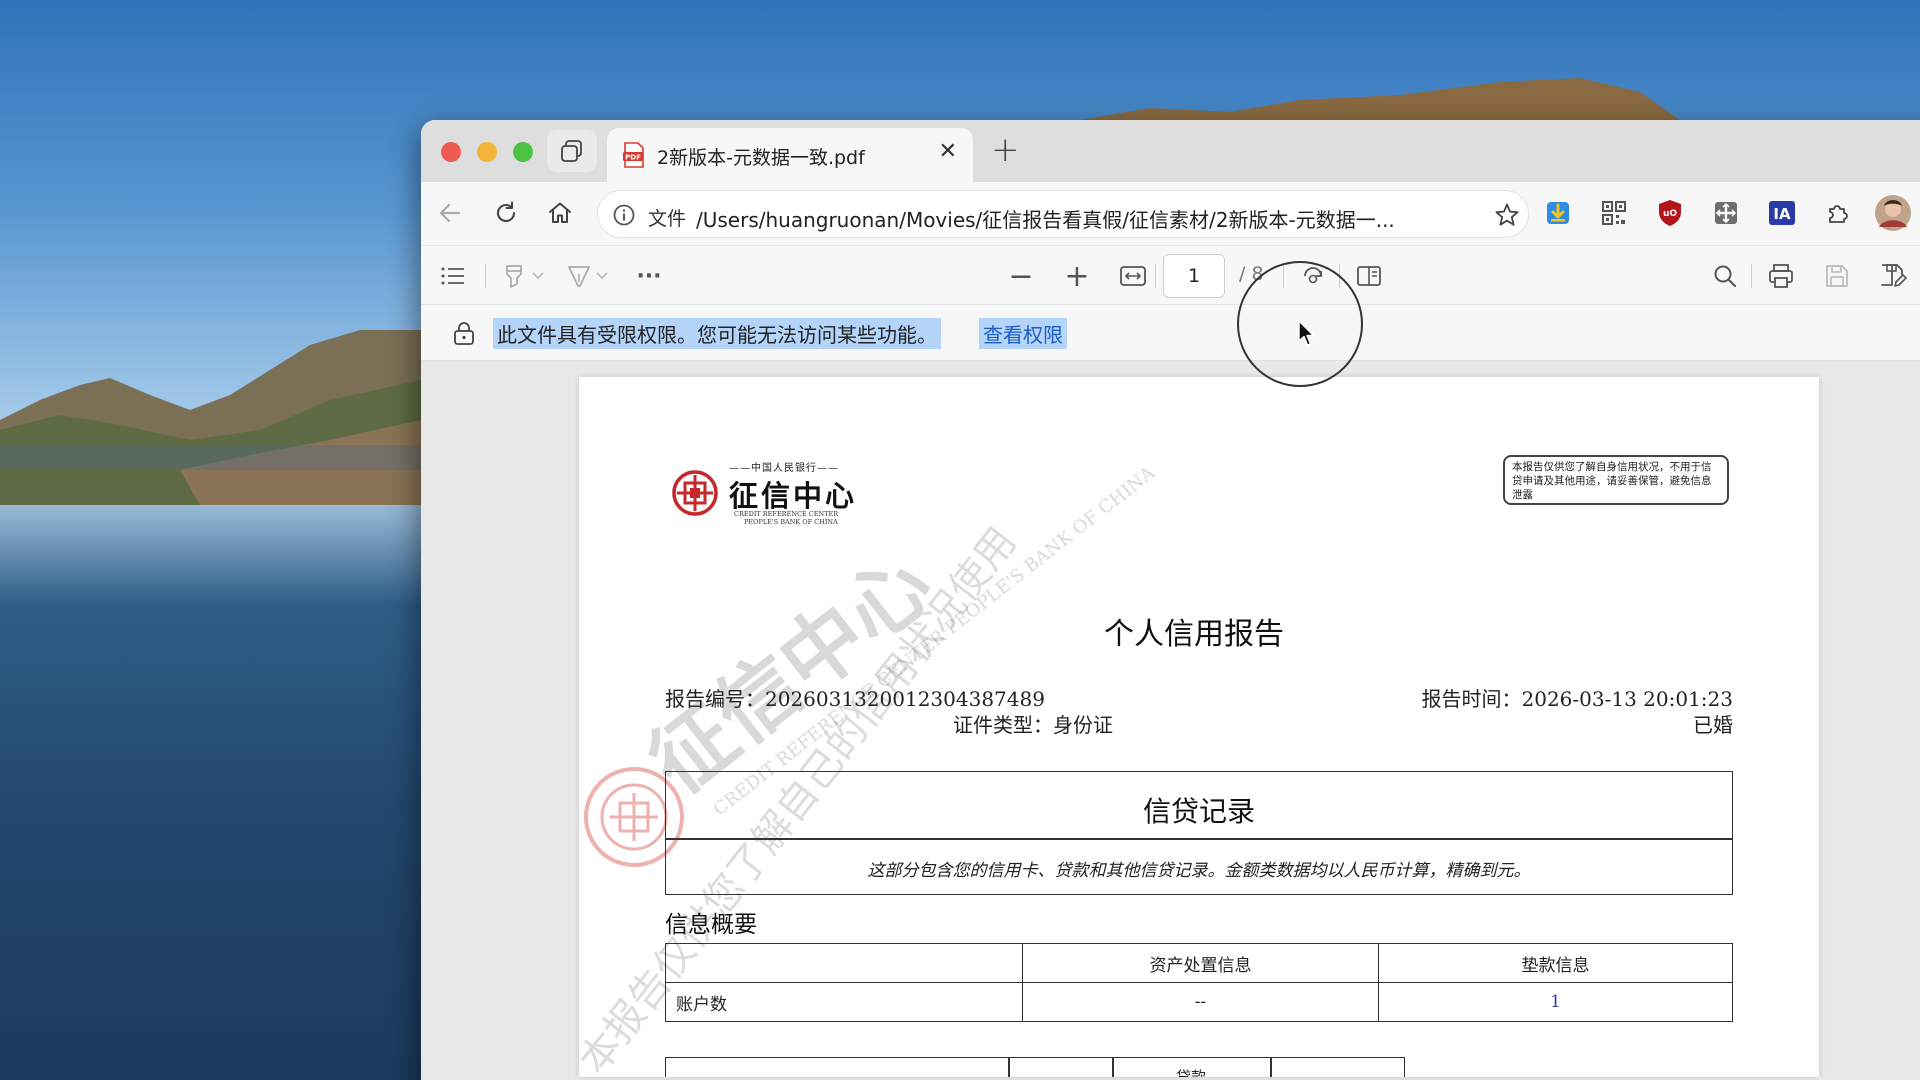 The image size is (1920, 1080). Describe the element at coordinates (948, 151) in the screenshot. I see `tab-close-icon: ✕` at that location.